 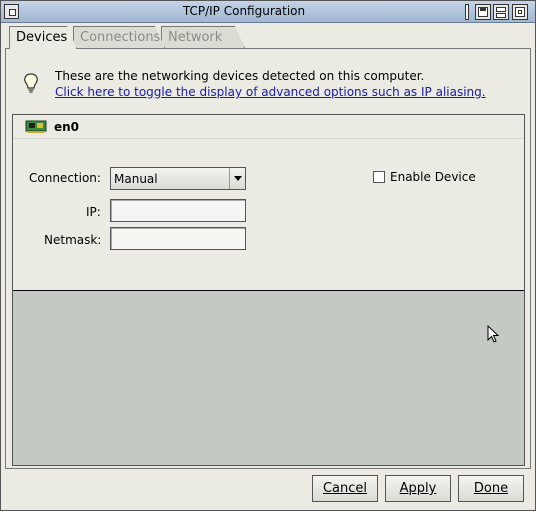 I want to click on mouse-pointer-icon, so click(x=493, y=334).